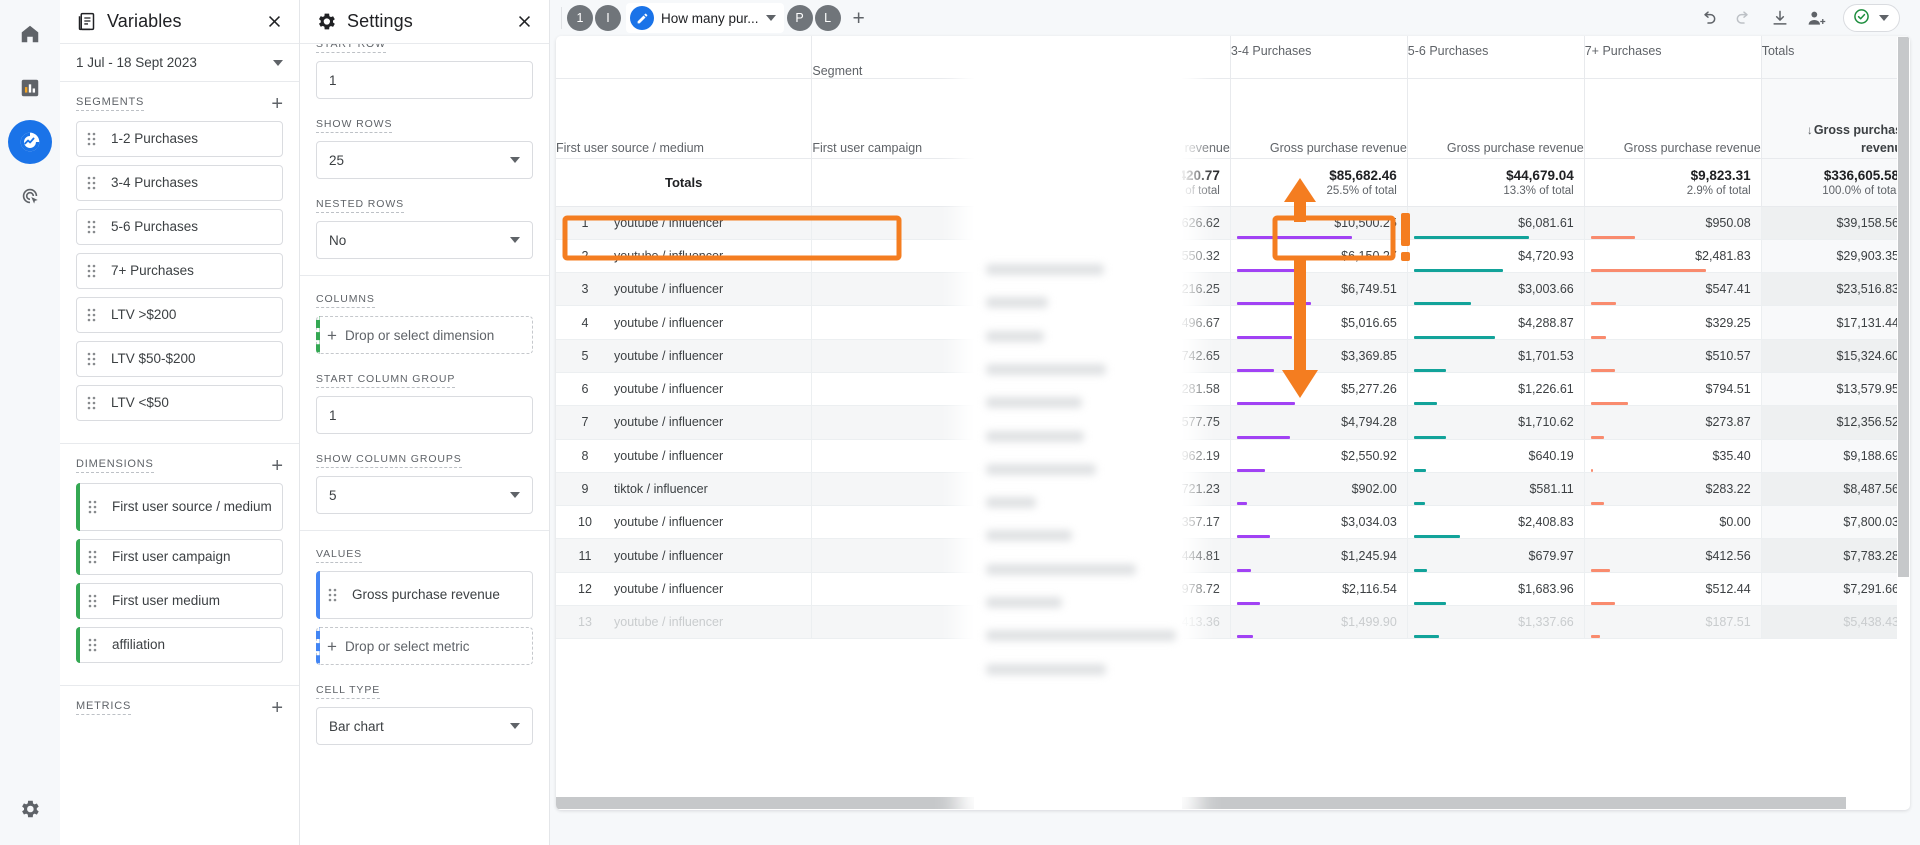  What do you see at coordinates (179, 271) in the screenshot?
I see `segment-item-4: 7+ Purchases` at bounding box center [179, 271].